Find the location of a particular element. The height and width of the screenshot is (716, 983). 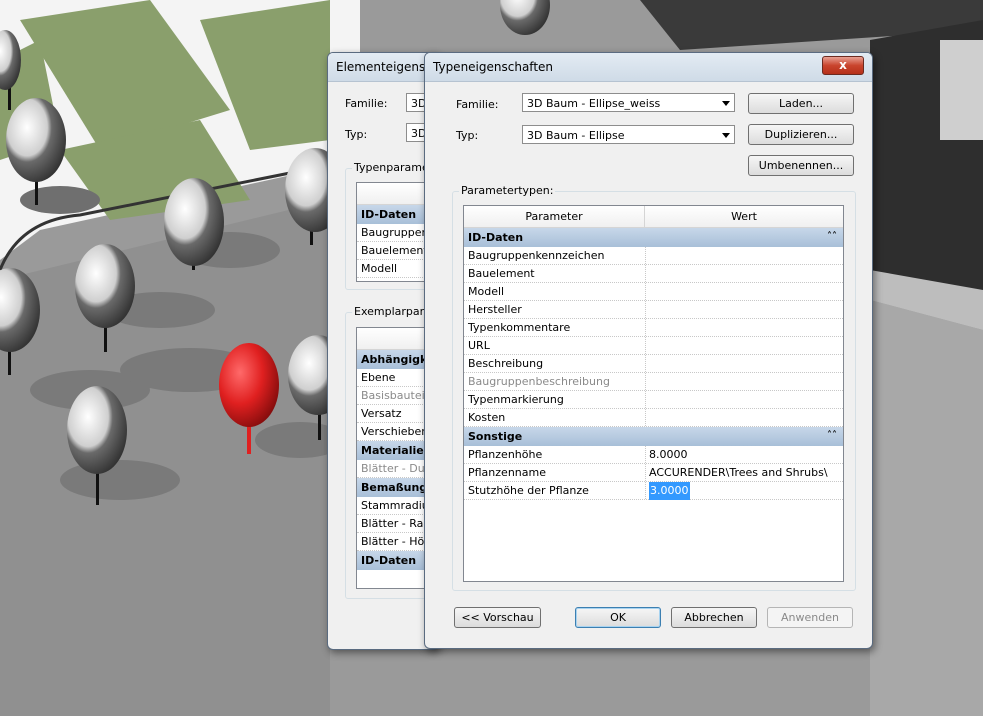

parameter-row: Bauelement is located at coordinates (653, 274).